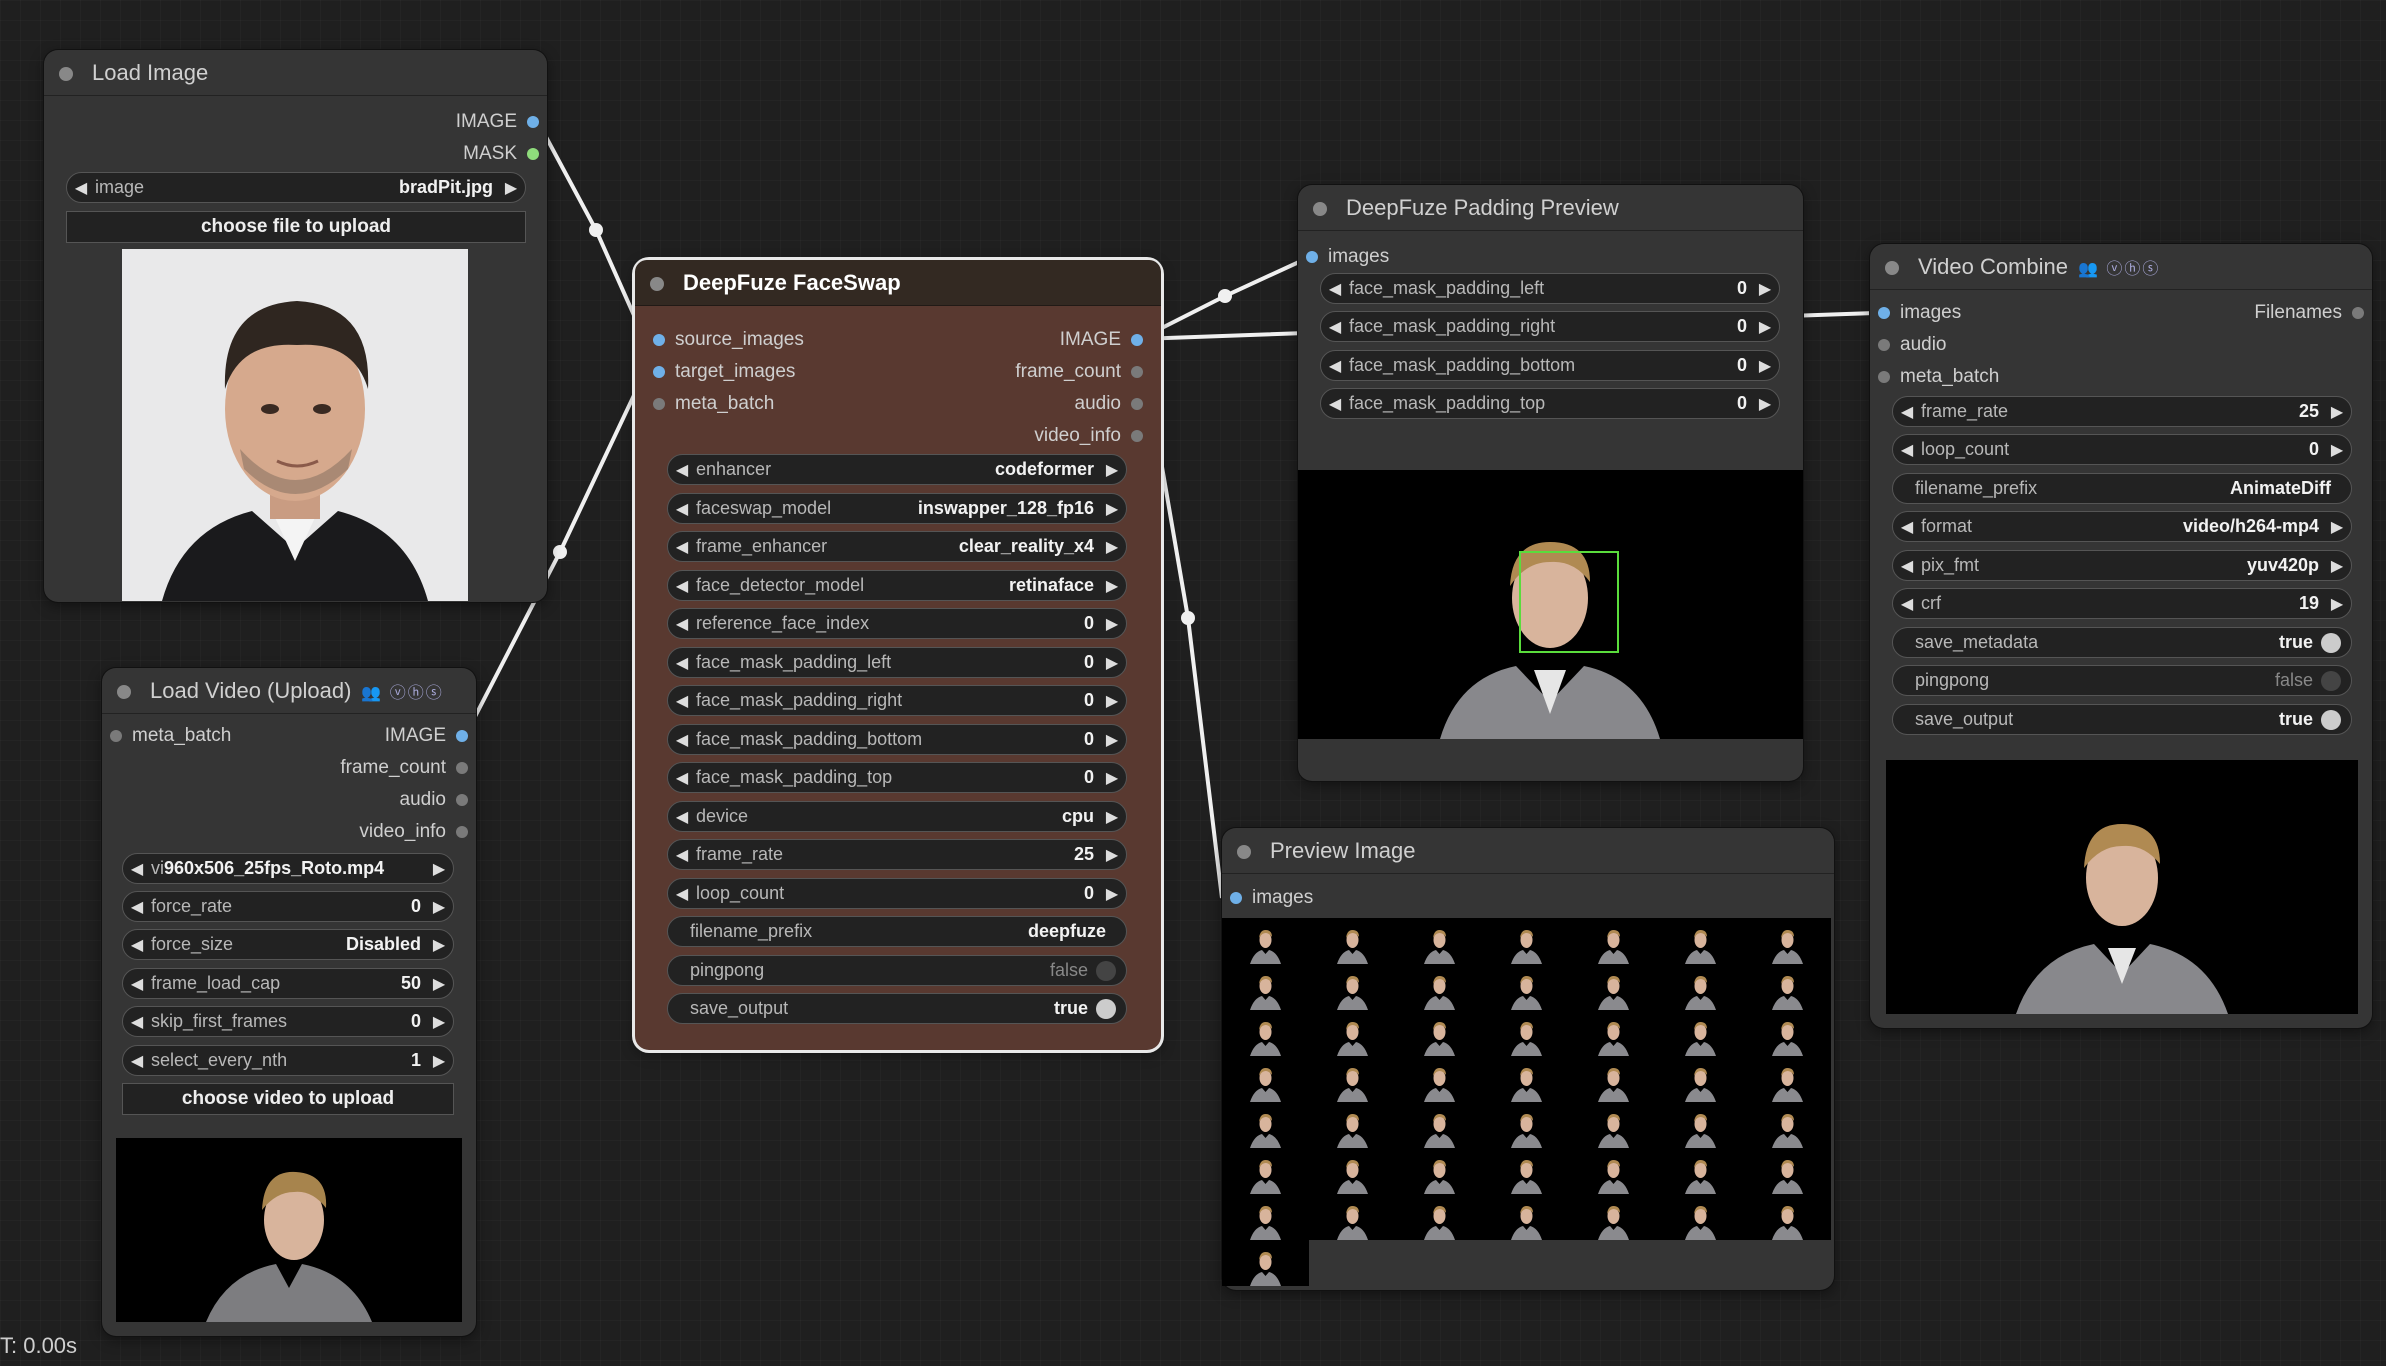  I want to click on toggle-knob-icon, so click(2331, 642).